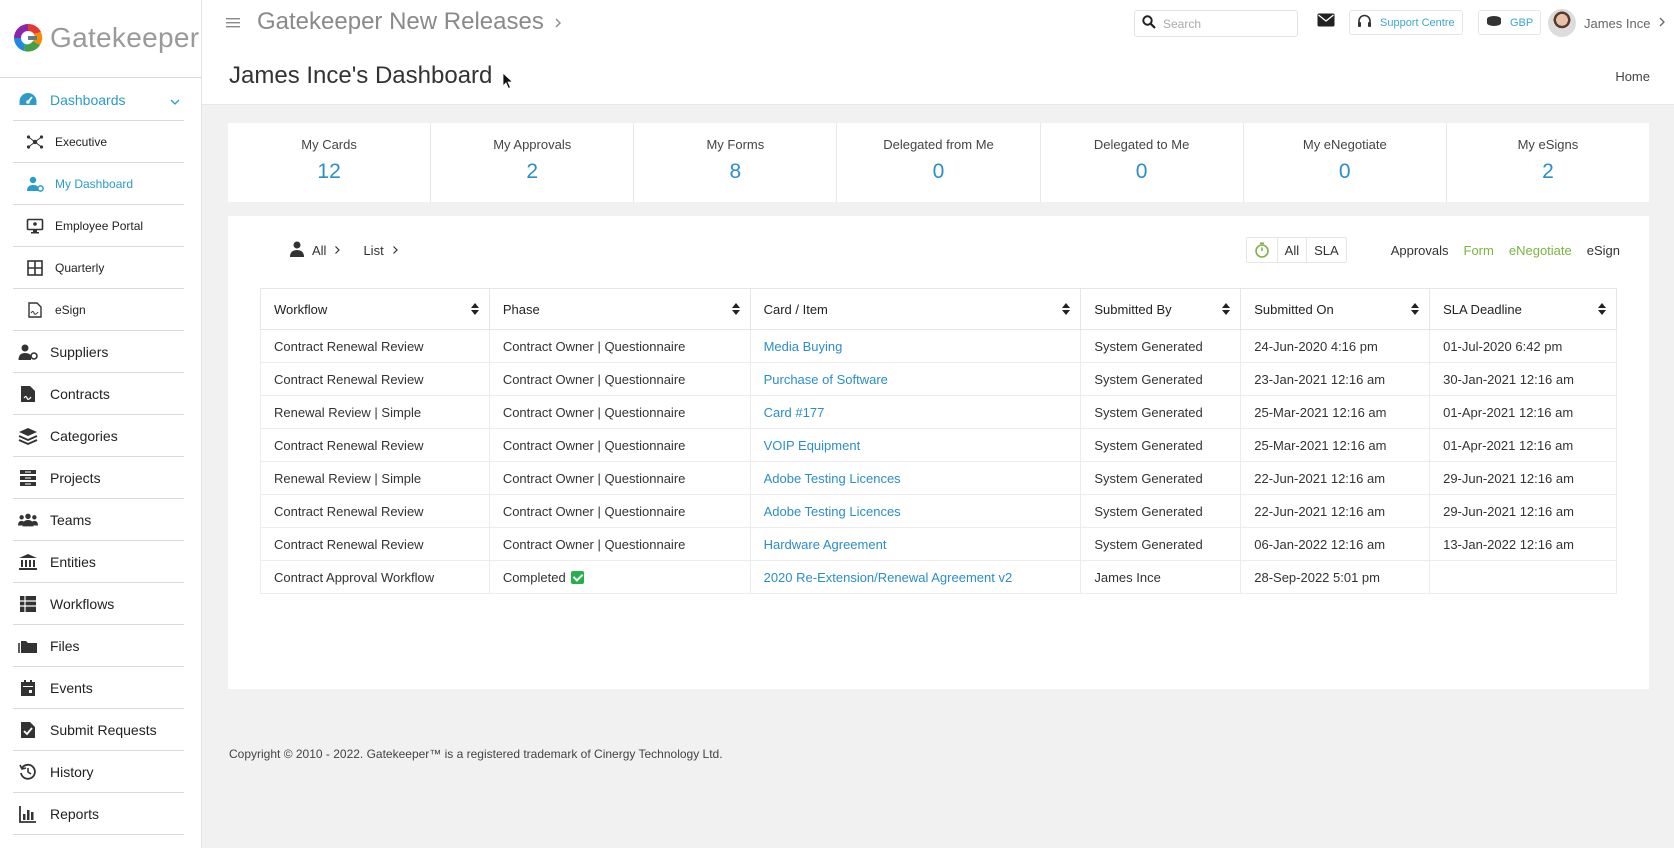 Image resolution: width=1674 pixels, height=848 pixels. I want to click on coins-icon, so click(1494, 22).